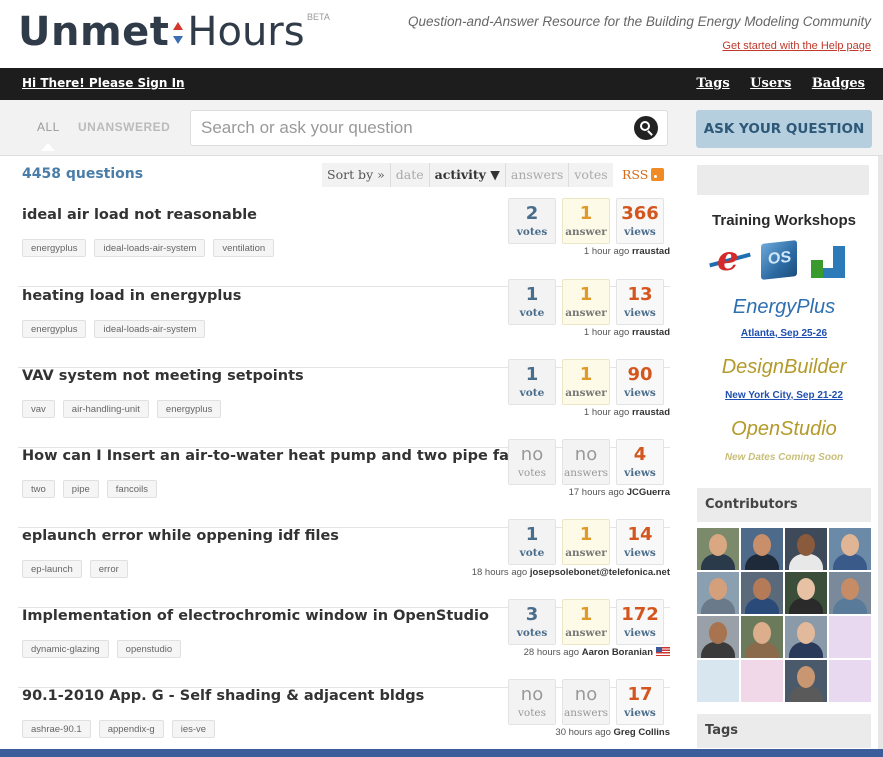 This screenshot has width=883, height=757. What do you see at coordinates (586, 382) in the screenshot?
I see `answers-count: 1 answer` at bounding box center [586, 382].